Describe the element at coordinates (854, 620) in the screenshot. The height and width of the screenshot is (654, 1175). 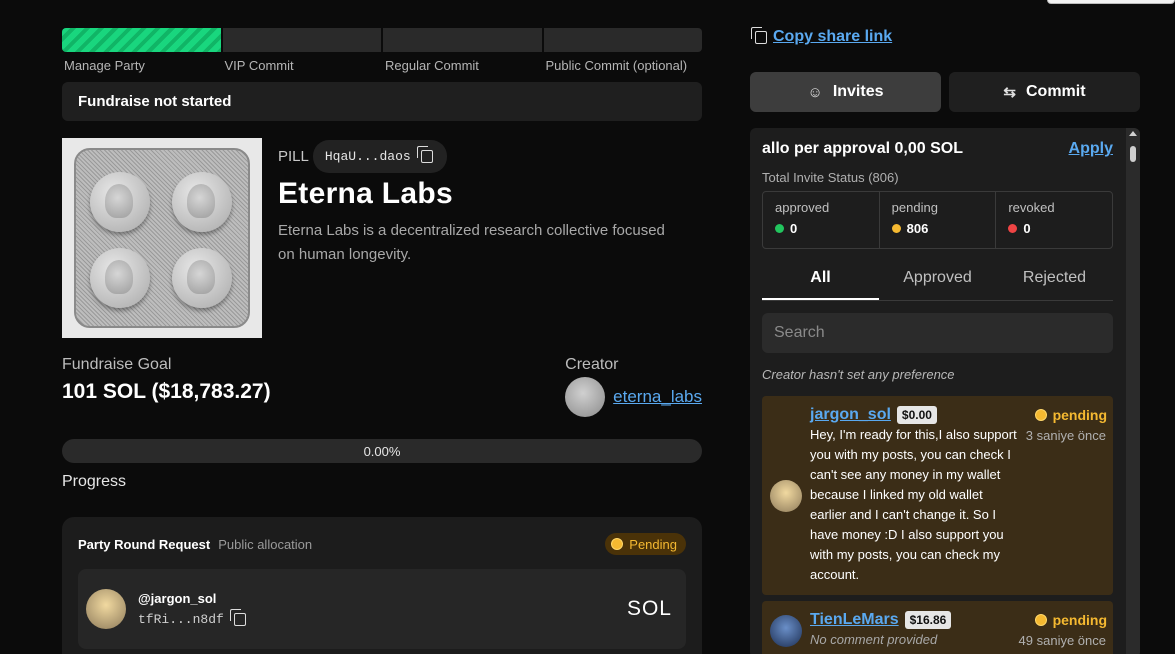
I see `invite-user-link: TienLeMars` at that location.